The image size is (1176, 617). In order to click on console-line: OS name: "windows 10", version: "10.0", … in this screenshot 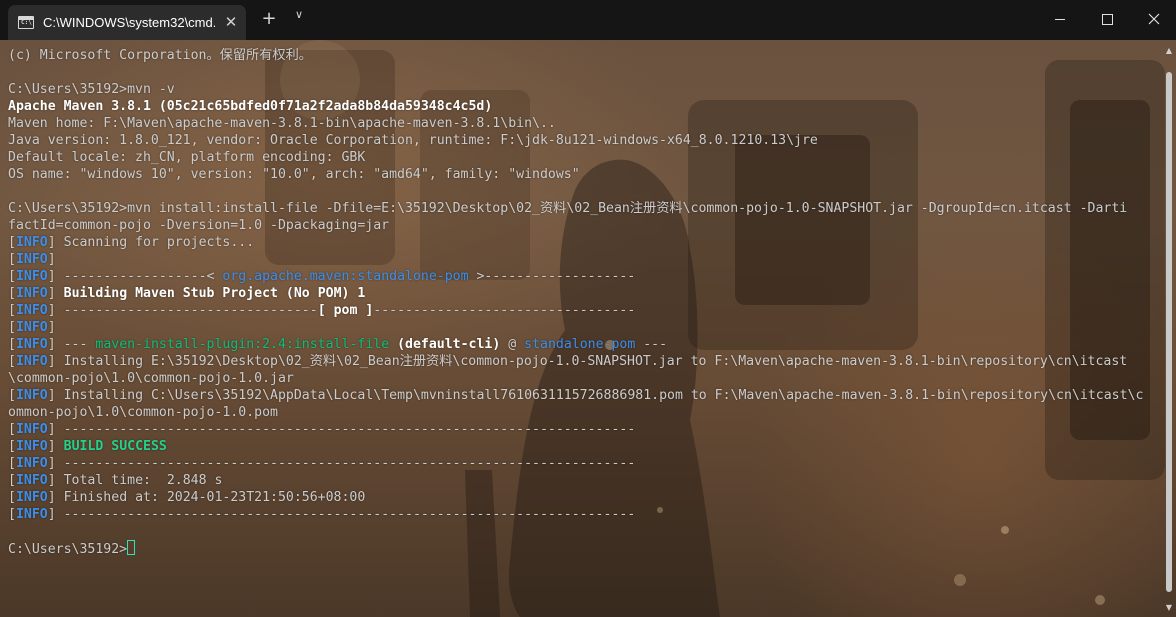, I will do `click(294, 174)`.